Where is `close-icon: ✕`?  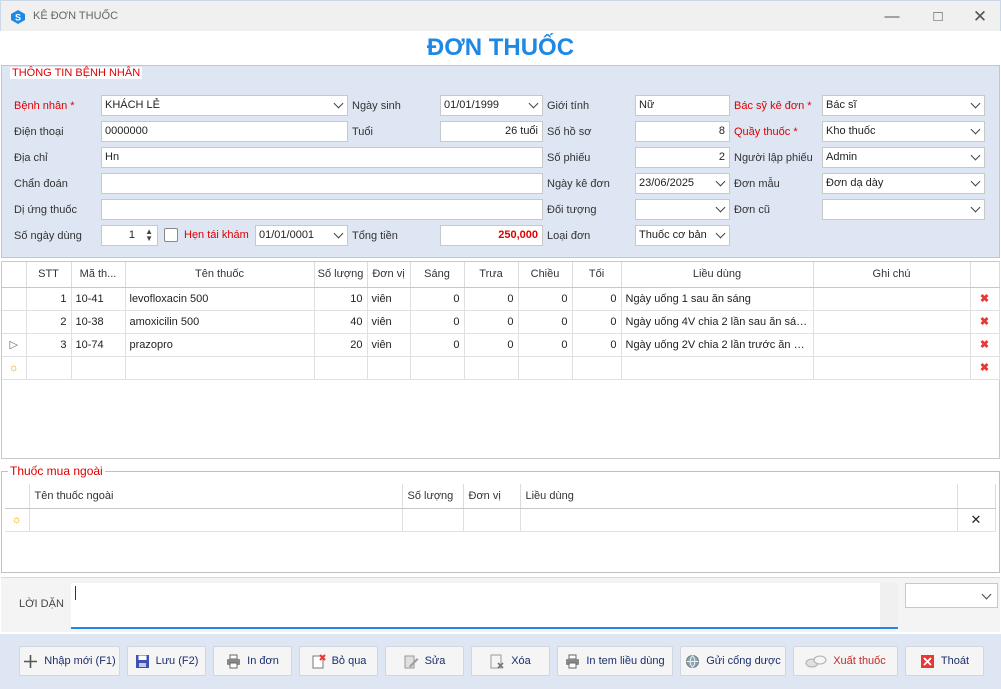 close-icon: ✕ is located at coordinates (979, 16).